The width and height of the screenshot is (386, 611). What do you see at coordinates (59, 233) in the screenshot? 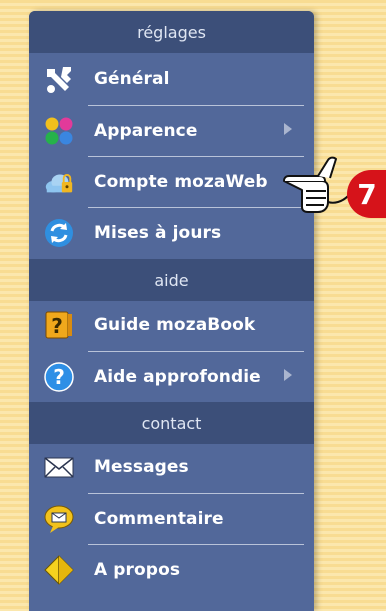
I see `refresh-icon` at bounding box center [59, 233].